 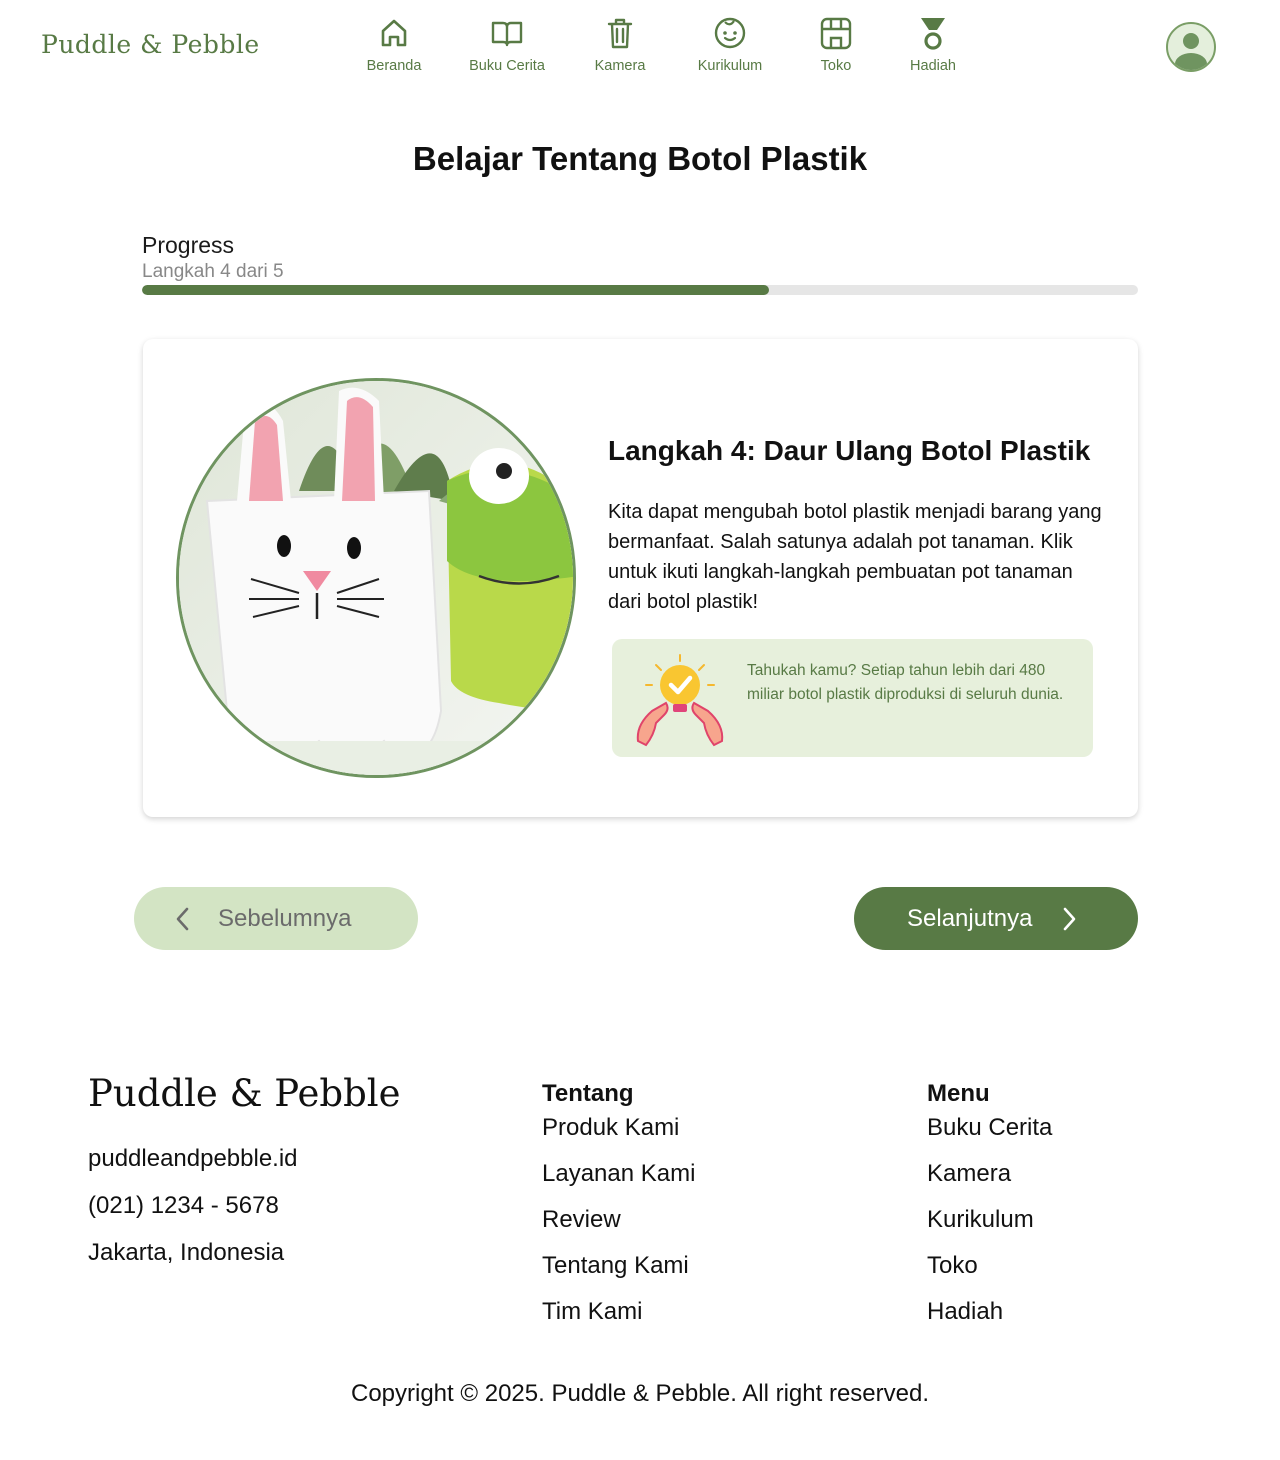 What do you see at coordinates (213, 271) in the screenshot?
I see `progress-step-text: Langkah 4 dari 5` at bounding box center [213, 271].